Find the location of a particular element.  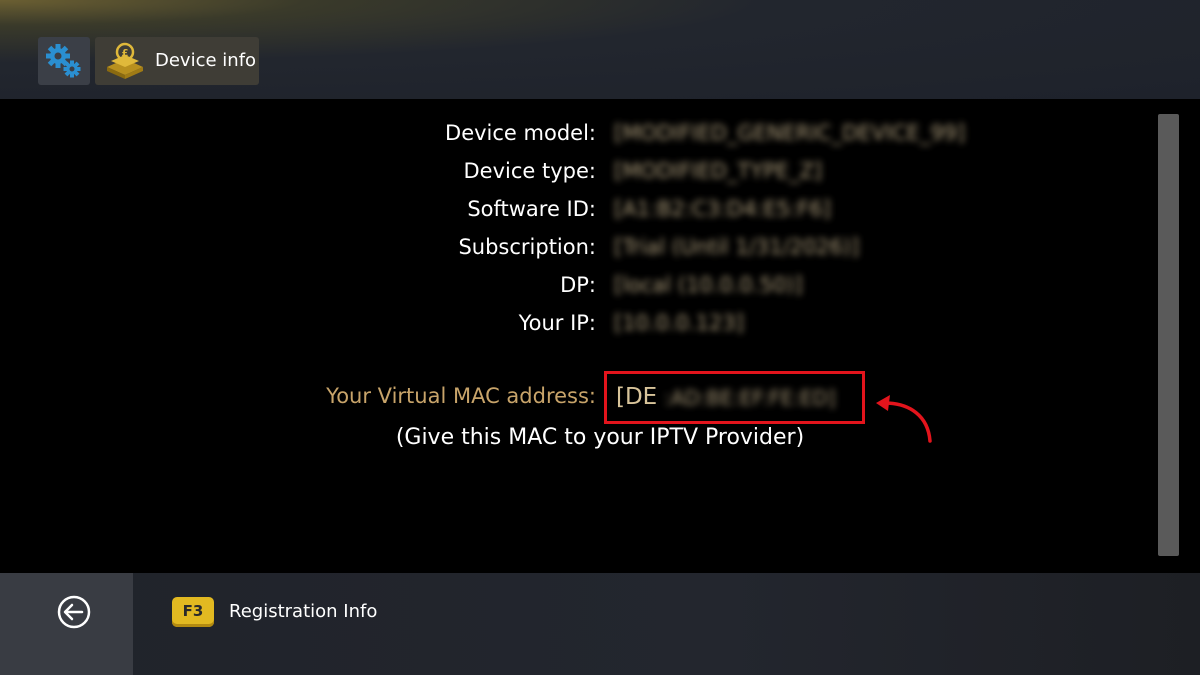

dp-value: [local (10.0.0.50)] is located at coordinates (708, 285).